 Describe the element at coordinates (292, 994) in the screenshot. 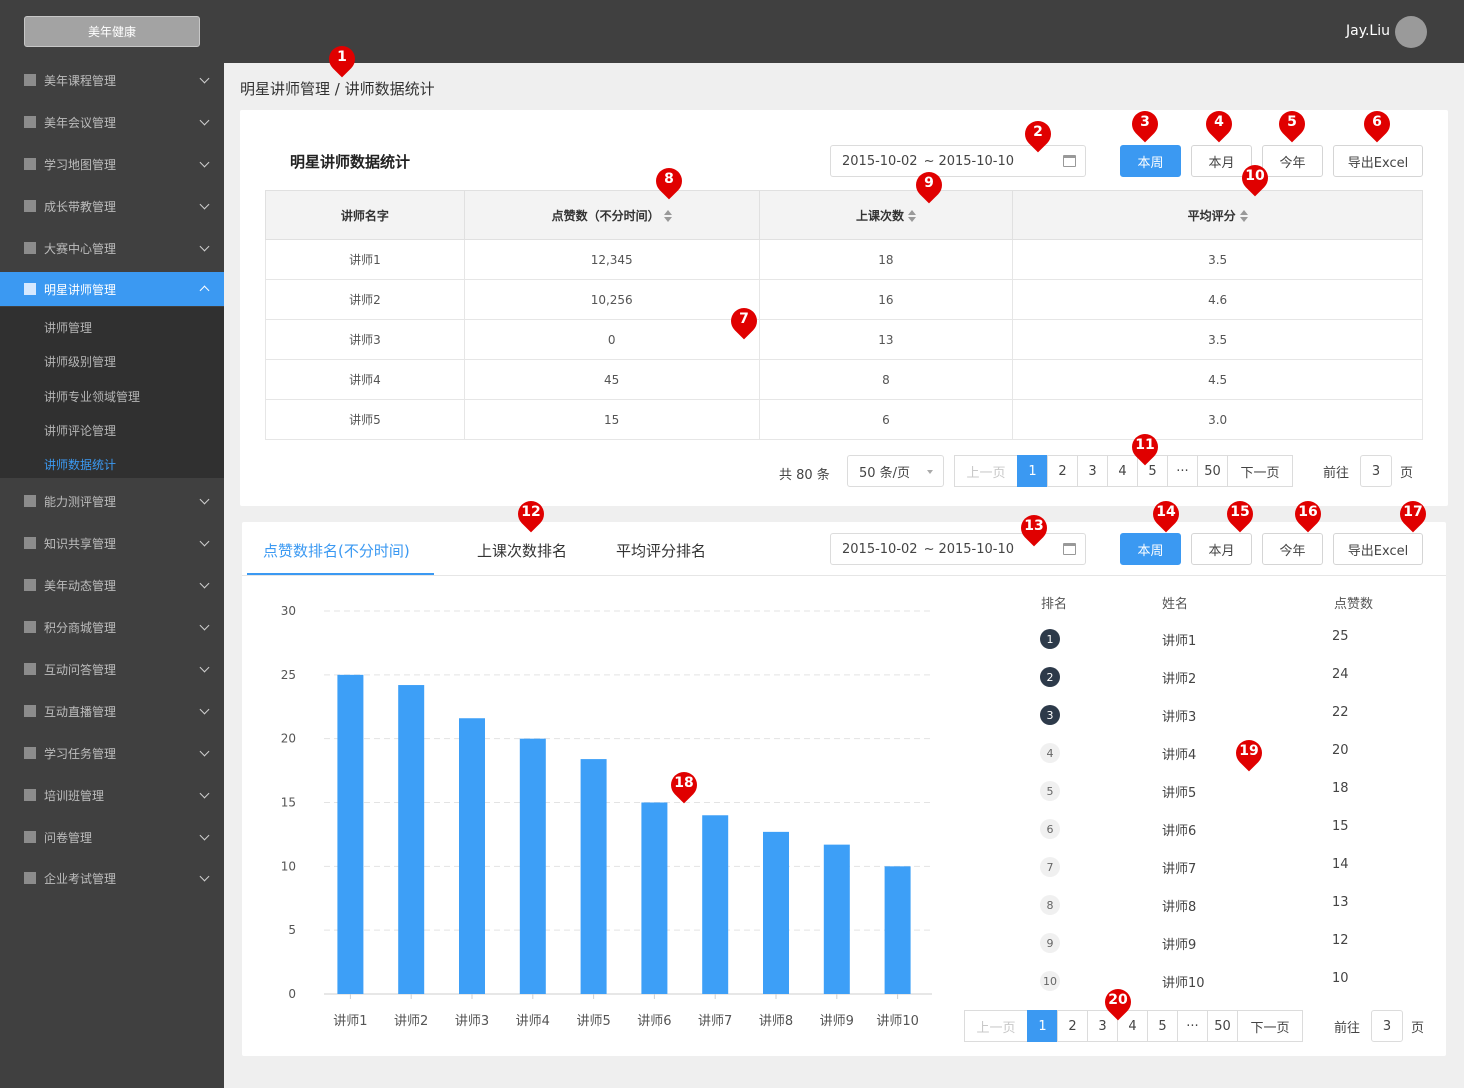

I see `chart-y-tick-label: 0` at that location.